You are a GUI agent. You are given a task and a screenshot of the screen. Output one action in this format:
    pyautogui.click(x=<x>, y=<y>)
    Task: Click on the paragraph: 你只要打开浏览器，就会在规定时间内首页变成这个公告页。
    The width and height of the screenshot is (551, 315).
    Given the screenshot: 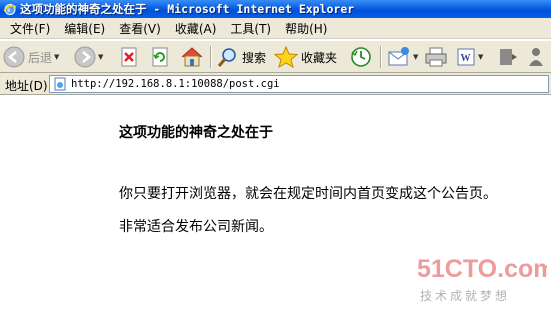 What is the action you would take?
    pyautogui.click(x=308, y=194)
    